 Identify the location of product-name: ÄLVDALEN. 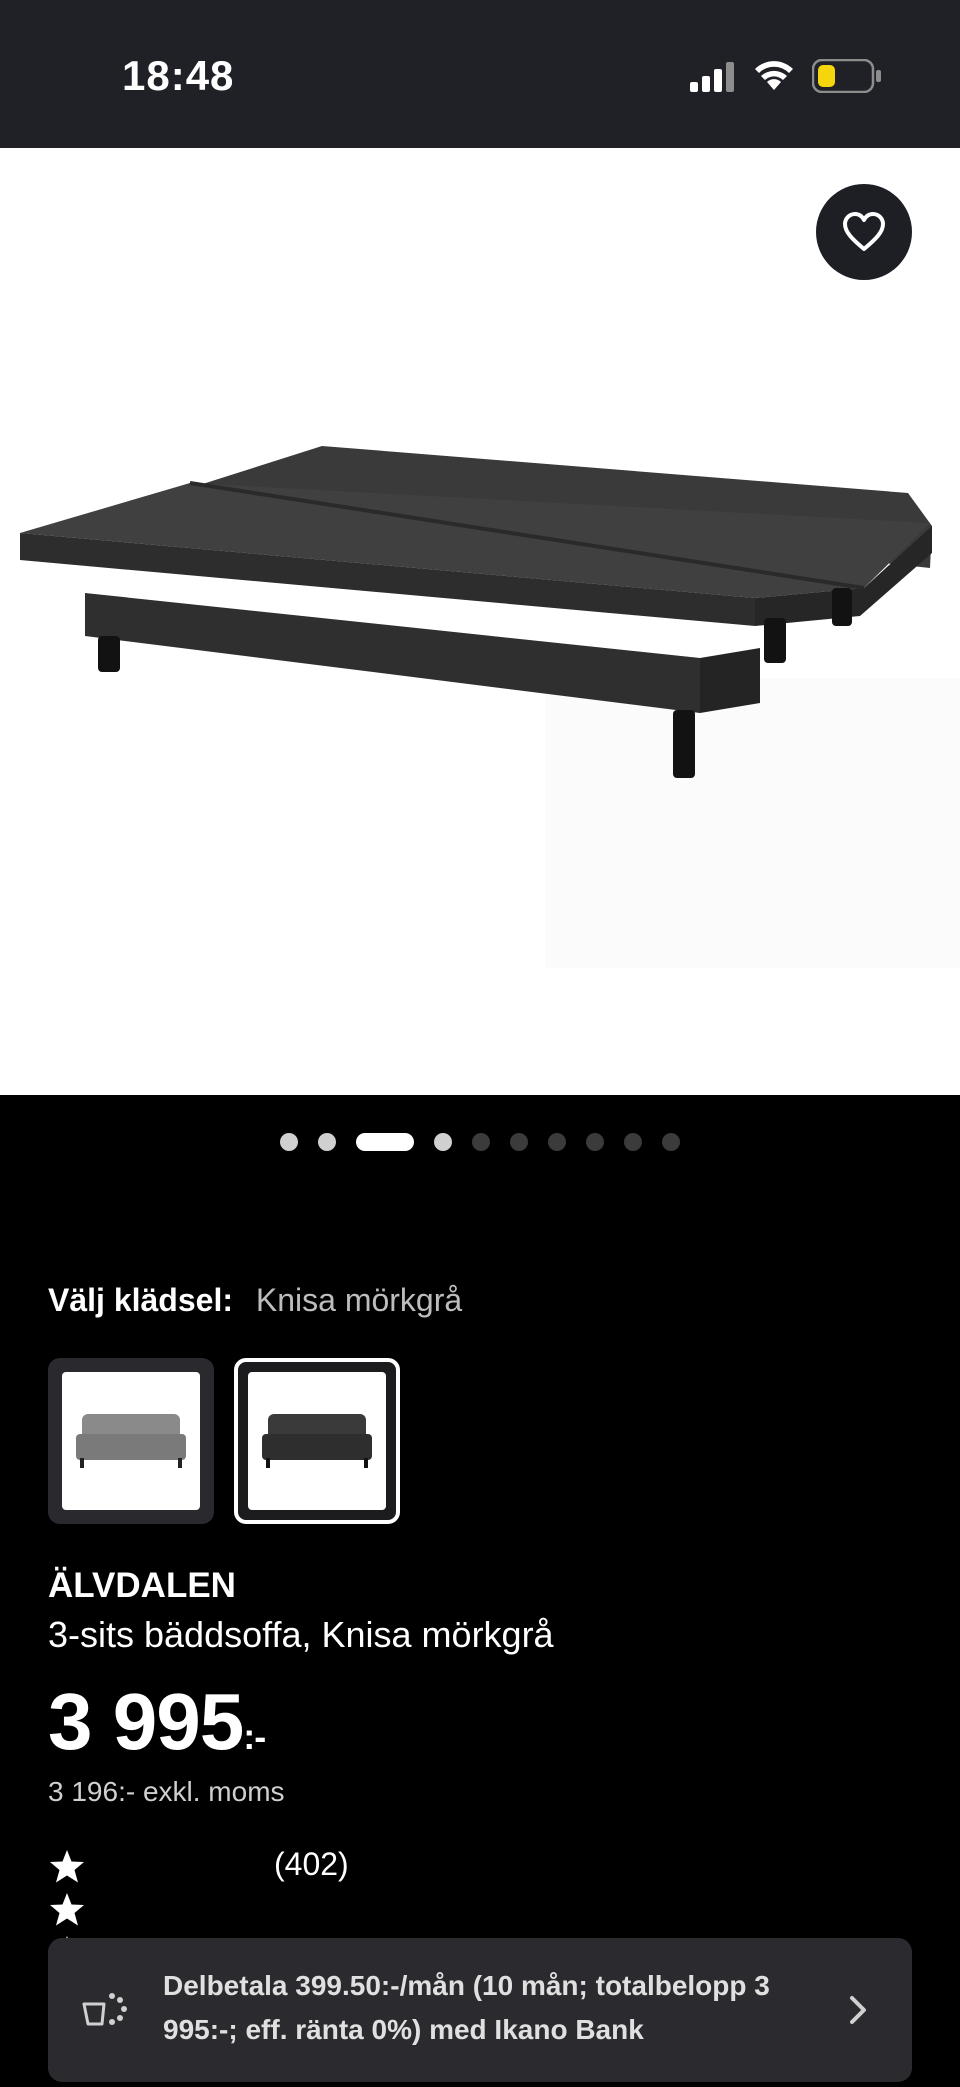
(142, 1585).